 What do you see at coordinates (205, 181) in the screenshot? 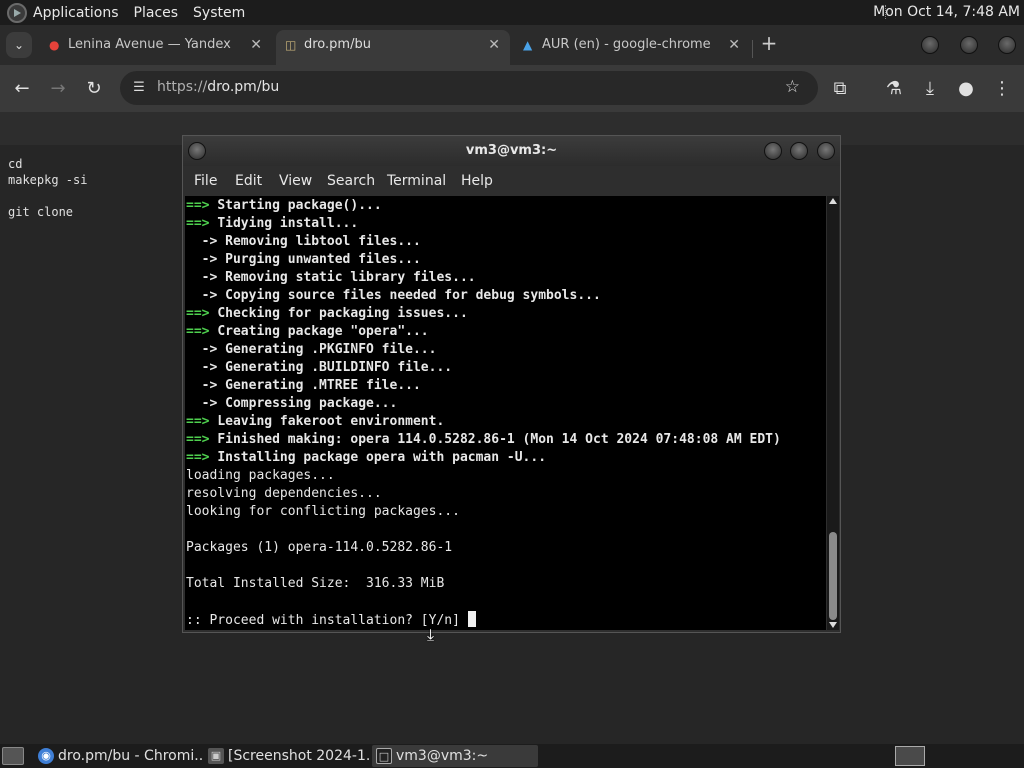
I see `menu-file: File` at bounding box center [205, 181].